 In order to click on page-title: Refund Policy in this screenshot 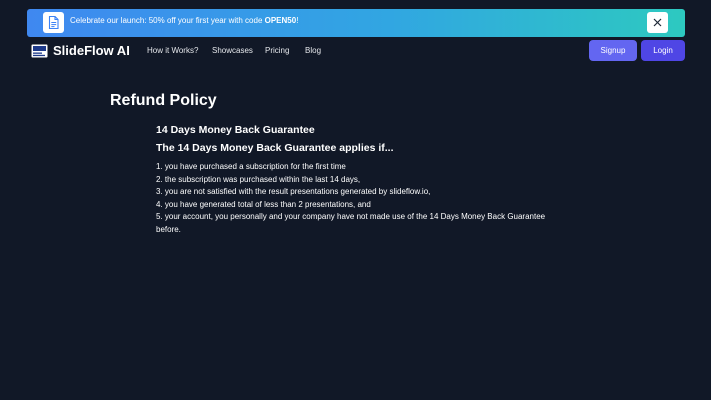, I will do `click(163, 100)`.